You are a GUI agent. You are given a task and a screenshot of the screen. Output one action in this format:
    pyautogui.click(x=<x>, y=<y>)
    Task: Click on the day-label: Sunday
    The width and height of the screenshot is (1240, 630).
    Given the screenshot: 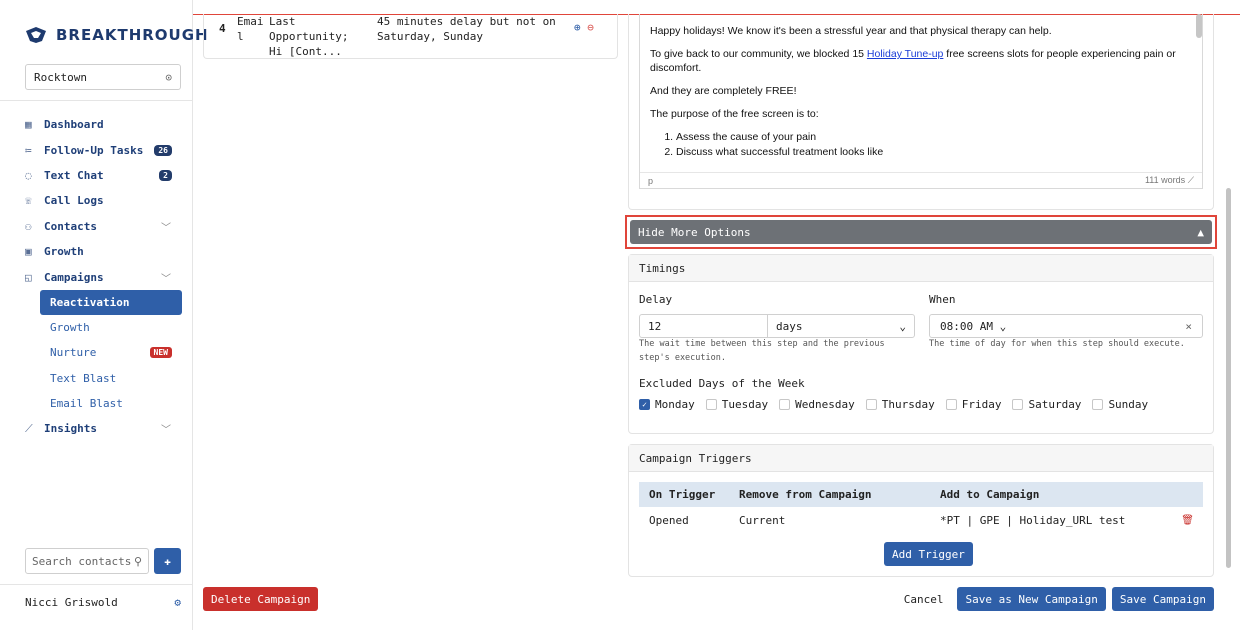 What is the action you would take?
    pyautogui.click(x=1128, y=404)
    